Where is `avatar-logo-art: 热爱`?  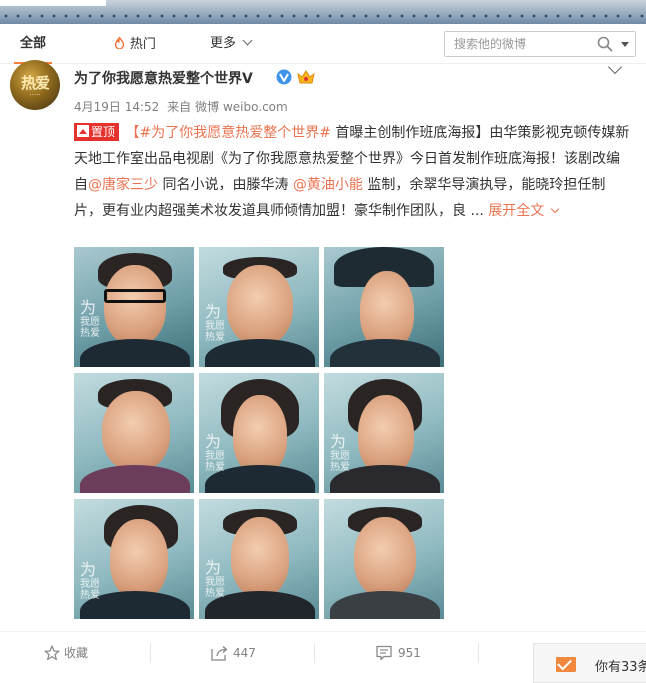 avatar-logo-art: 热爱 is located at coordinates (35, 83).